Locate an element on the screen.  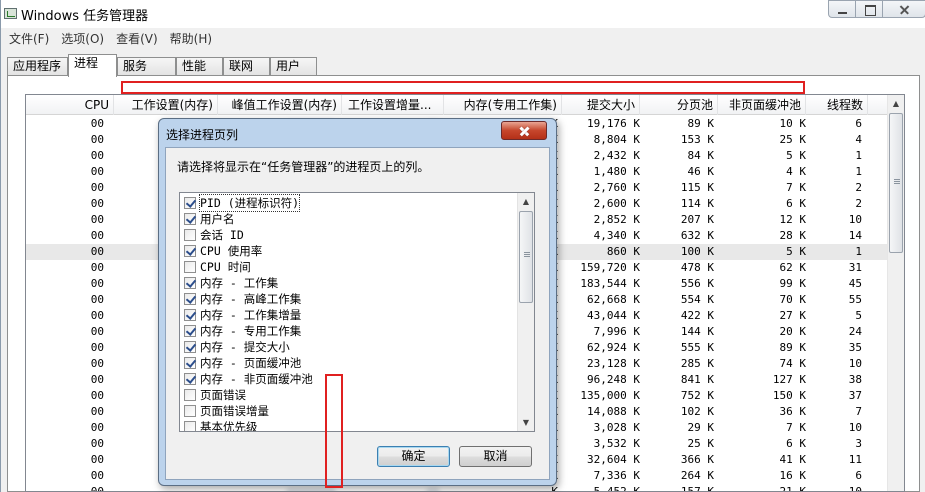
menu-options: 选项(O) is located at coordinates (82, 39).